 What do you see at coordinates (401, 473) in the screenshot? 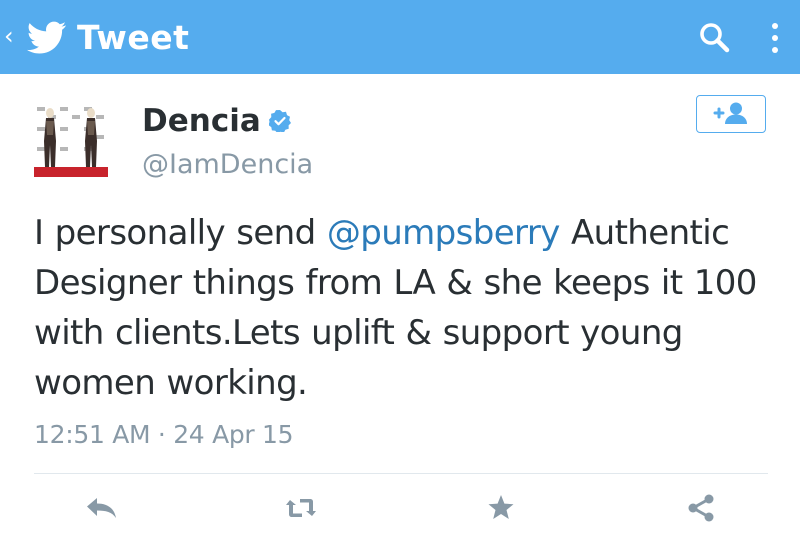
I see `divider` at bounding box center [401, 473].